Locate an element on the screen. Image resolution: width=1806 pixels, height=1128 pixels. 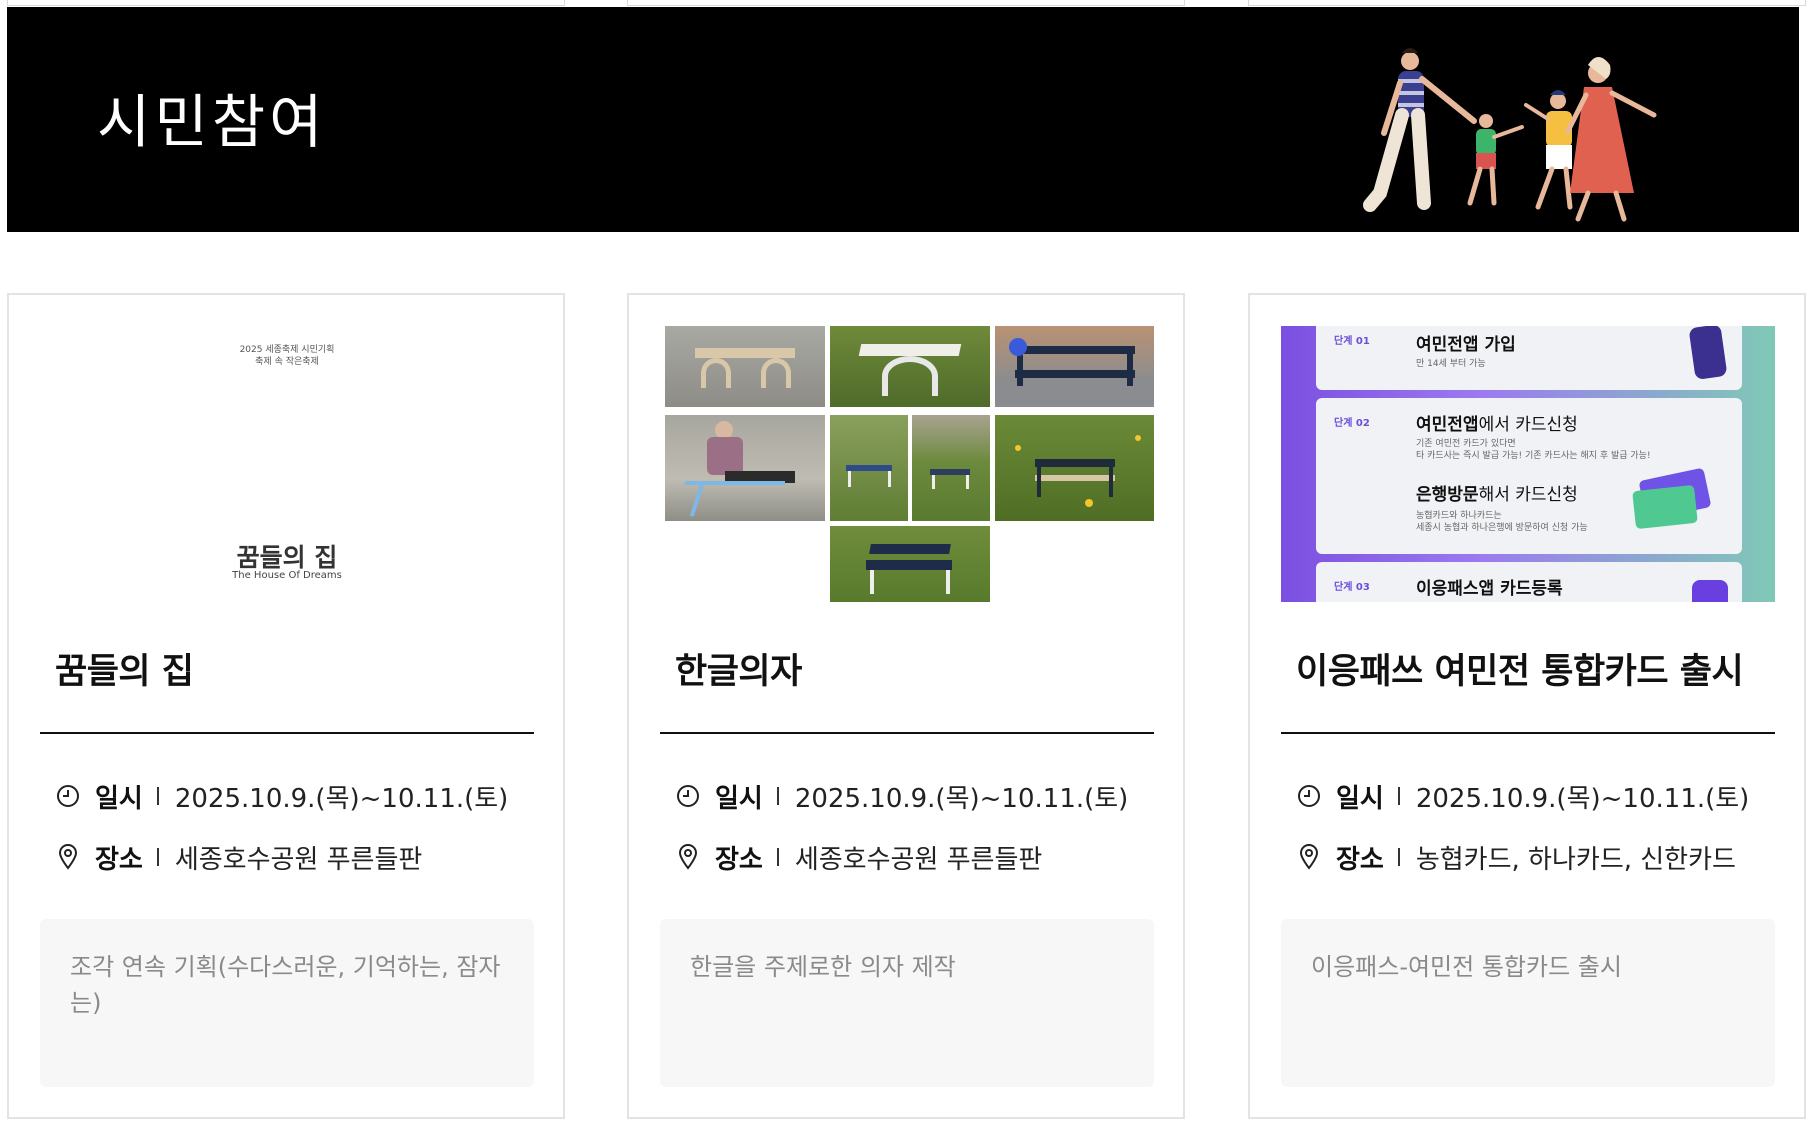
step-note: 기존 여민전 카드가 있다면 is located at coordinates (1466, 444).